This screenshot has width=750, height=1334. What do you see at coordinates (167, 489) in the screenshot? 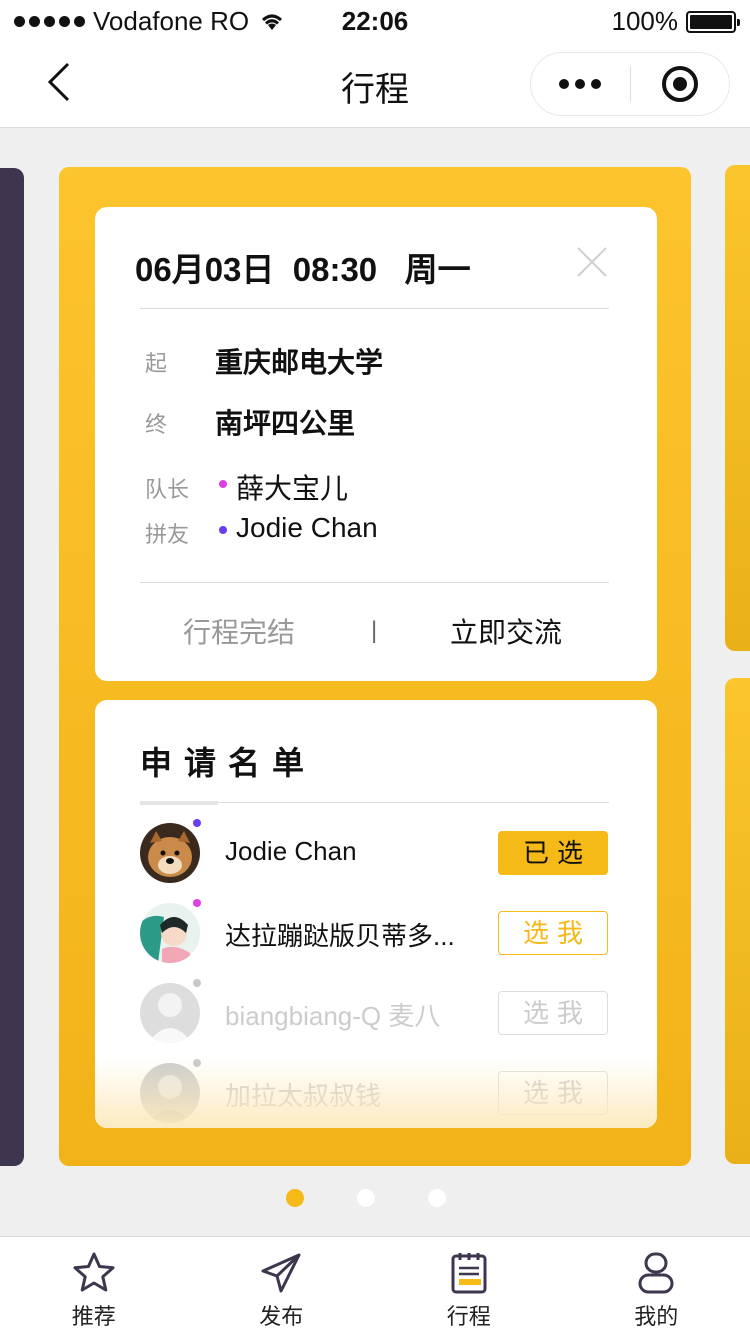
I see `leader-label: 队长` at bounding box center [167, 489].